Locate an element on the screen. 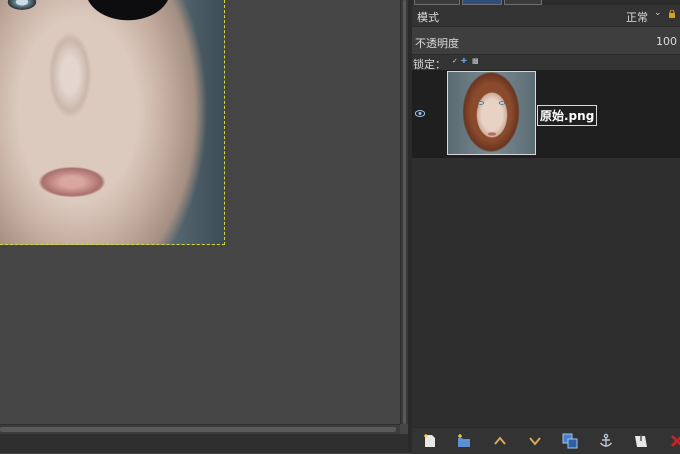 The width and height of the screenshot is (680, 454). mode-select: 正常 is located at coordinates (637, 17).